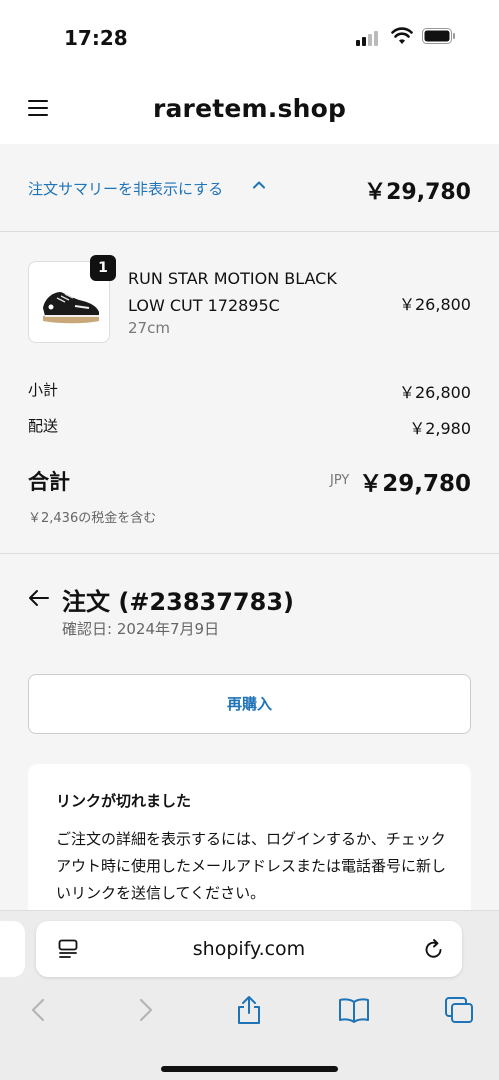  I want to click on summary-total: ￥29,780, so click(417, 192).